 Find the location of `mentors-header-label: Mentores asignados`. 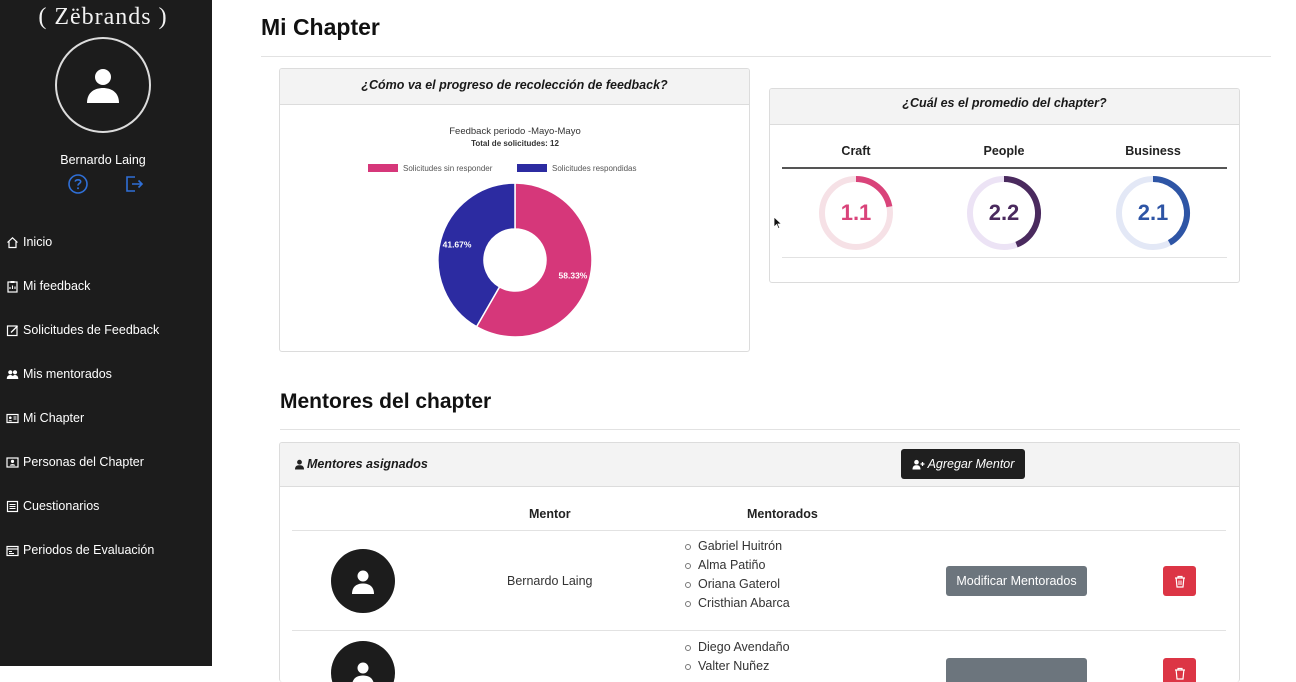

mentors-header-label: Mentores asignados is located at coordinates (367, 464).